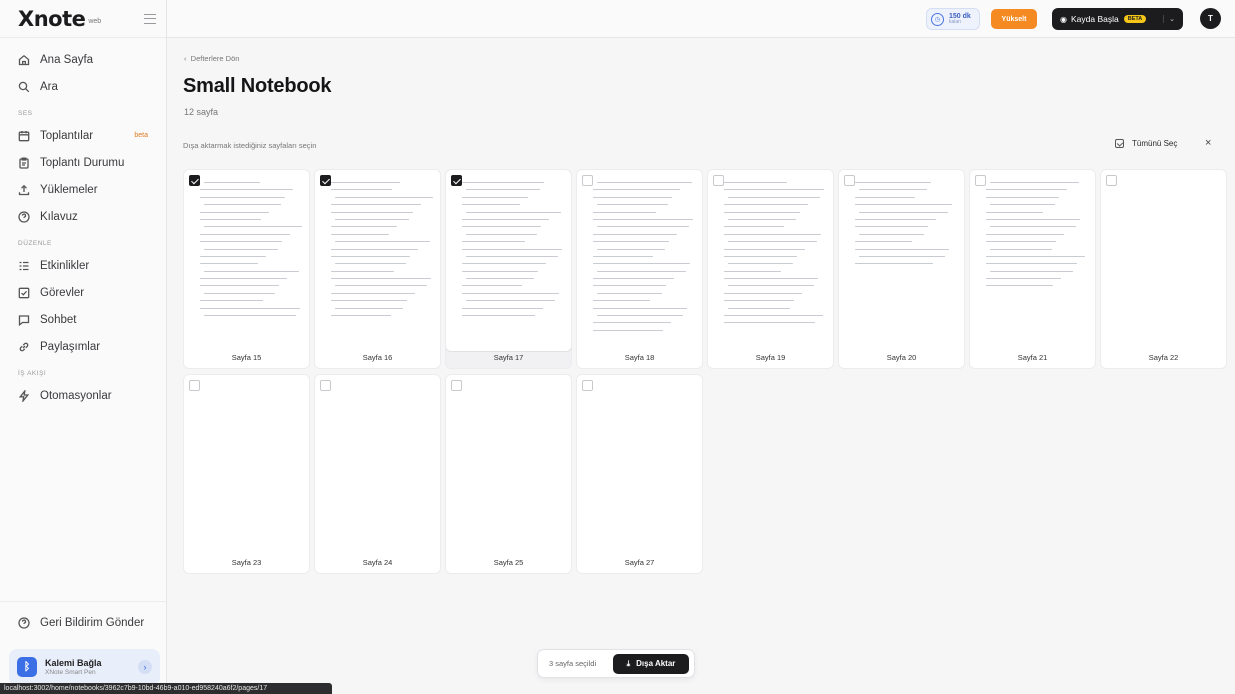 The image size is (1235, 694). What do you see at coordinates (70, 672) in the screenshot?
I see `pen-subtitle: XNote Smart Pen` at bounding box center [70, 672].